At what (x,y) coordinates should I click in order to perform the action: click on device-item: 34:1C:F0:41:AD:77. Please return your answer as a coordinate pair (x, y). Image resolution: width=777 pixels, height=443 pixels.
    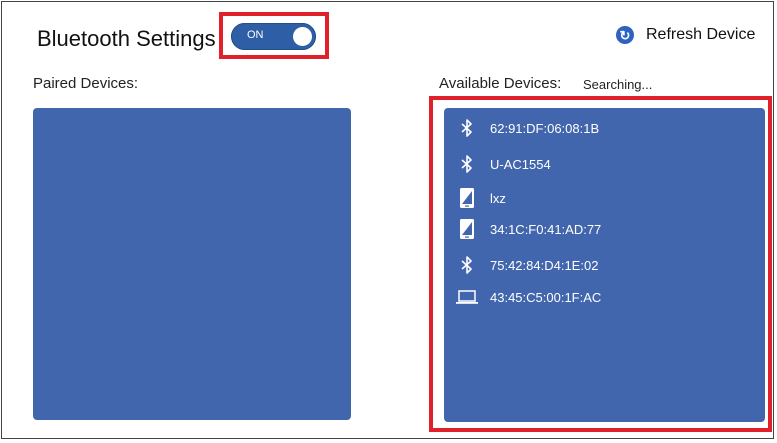
    Looking at the image, I should click on (528, 229).